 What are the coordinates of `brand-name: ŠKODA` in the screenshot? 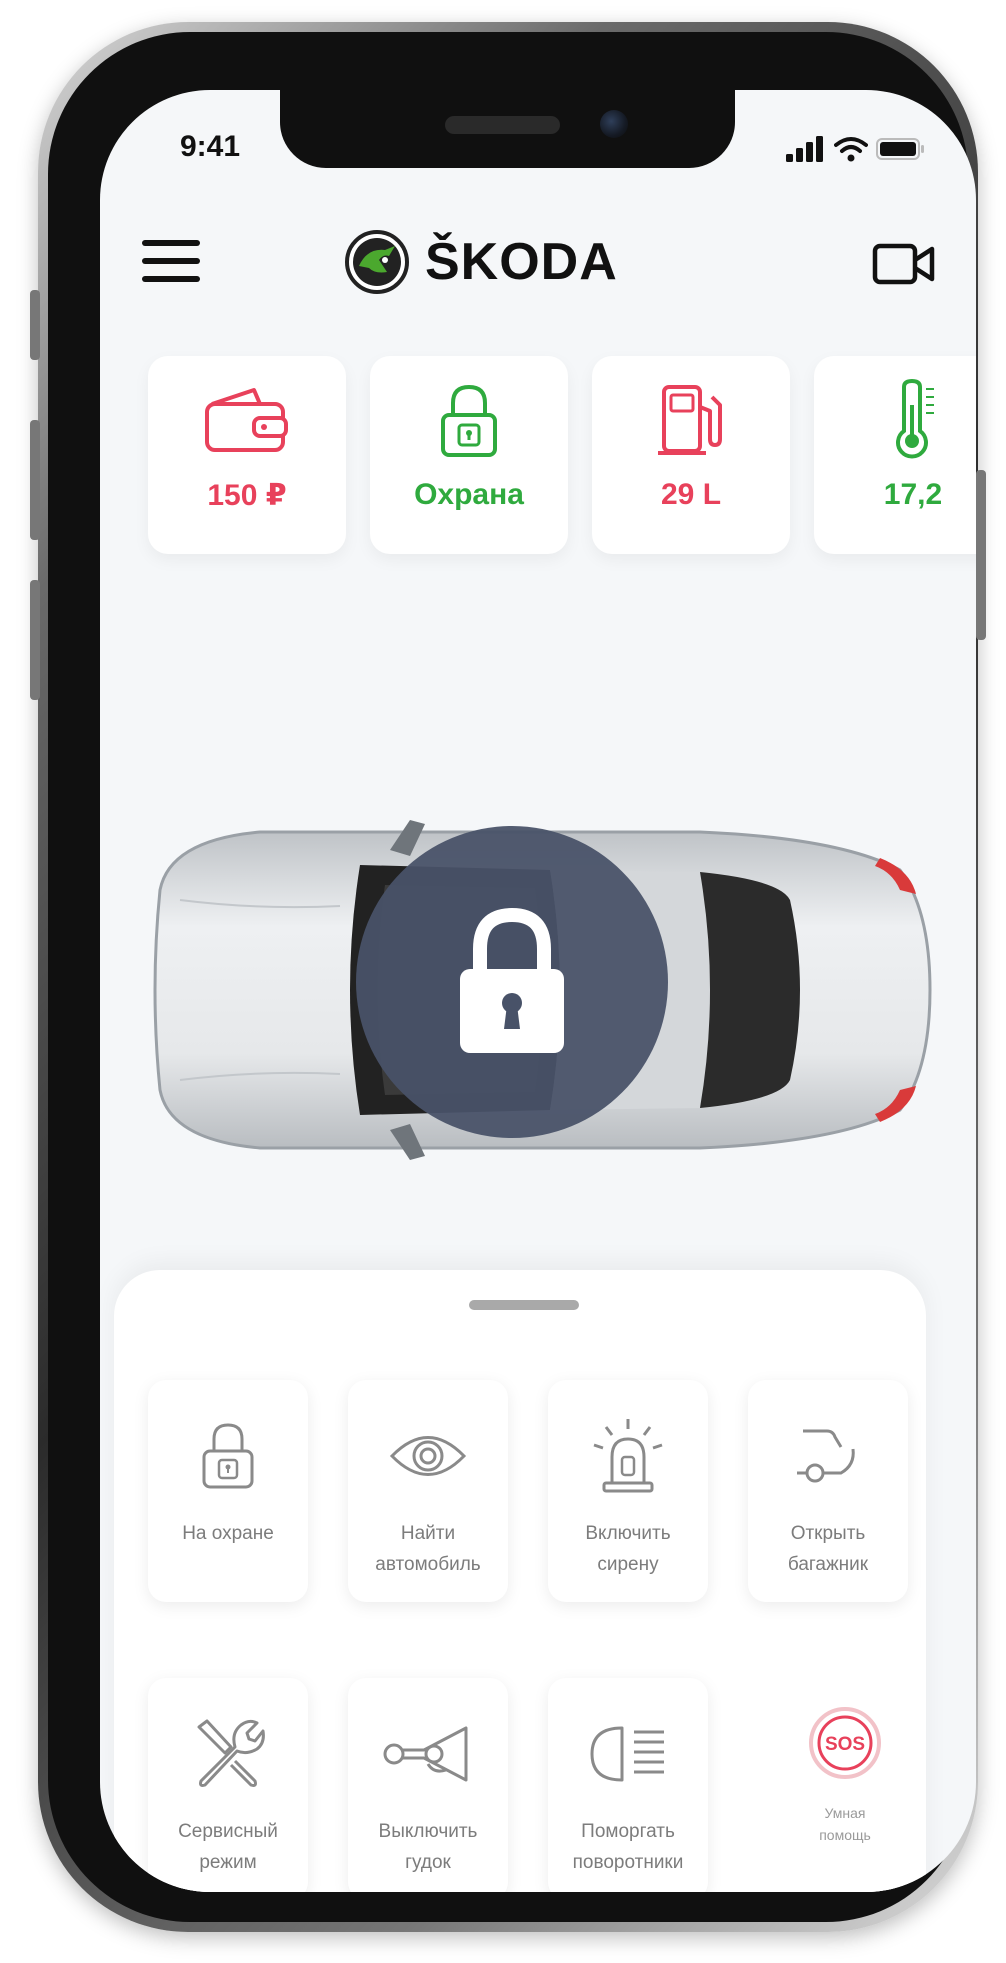 It's located at (521, 262).